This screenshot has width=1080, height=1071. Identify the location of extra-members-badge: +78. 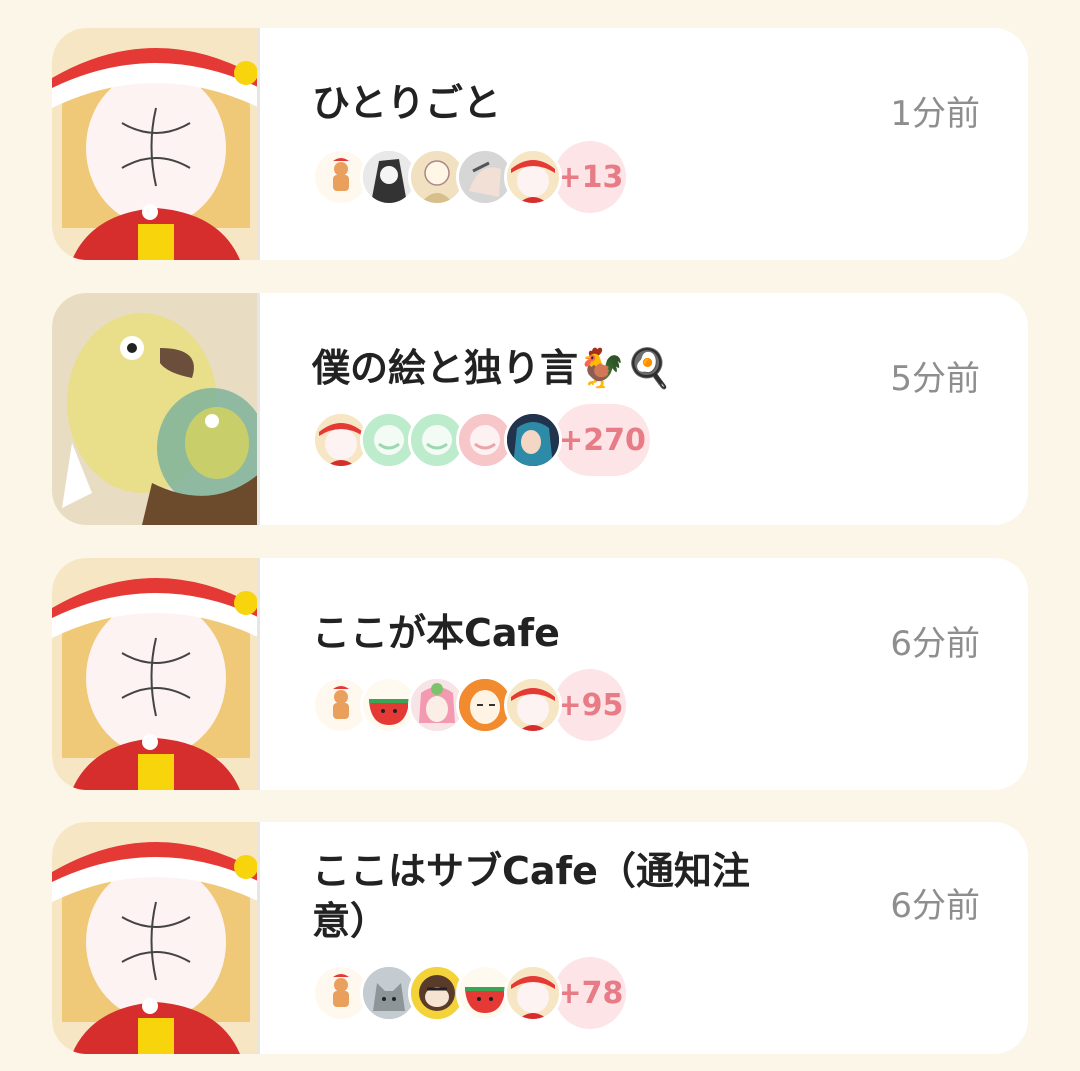
(590, 993).